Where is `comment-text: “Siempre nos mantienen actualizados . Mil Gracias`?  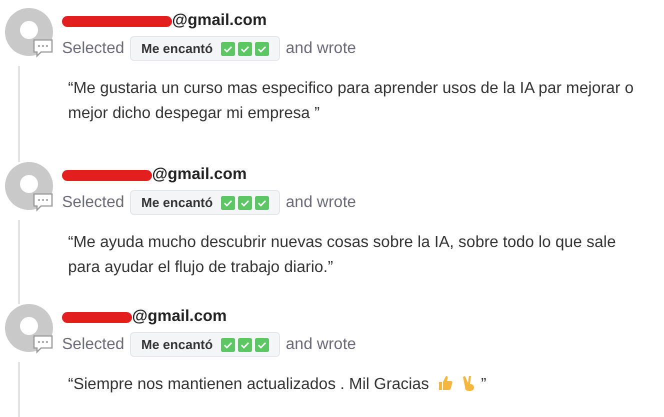
comment-text: “Siempre nos mantienen actualizados . Mil Gracias is located at coordinates (249, 384).